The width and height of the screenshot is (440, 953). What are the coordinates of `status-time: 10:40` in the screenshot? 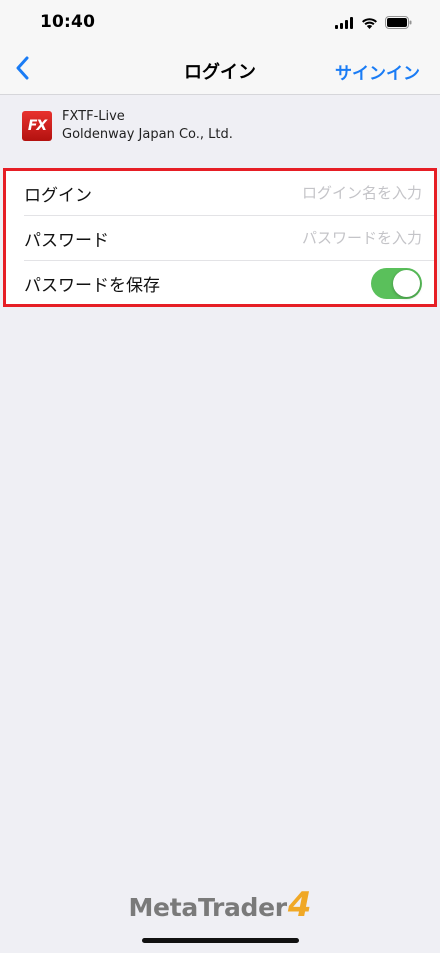 It's located at (68, 22).